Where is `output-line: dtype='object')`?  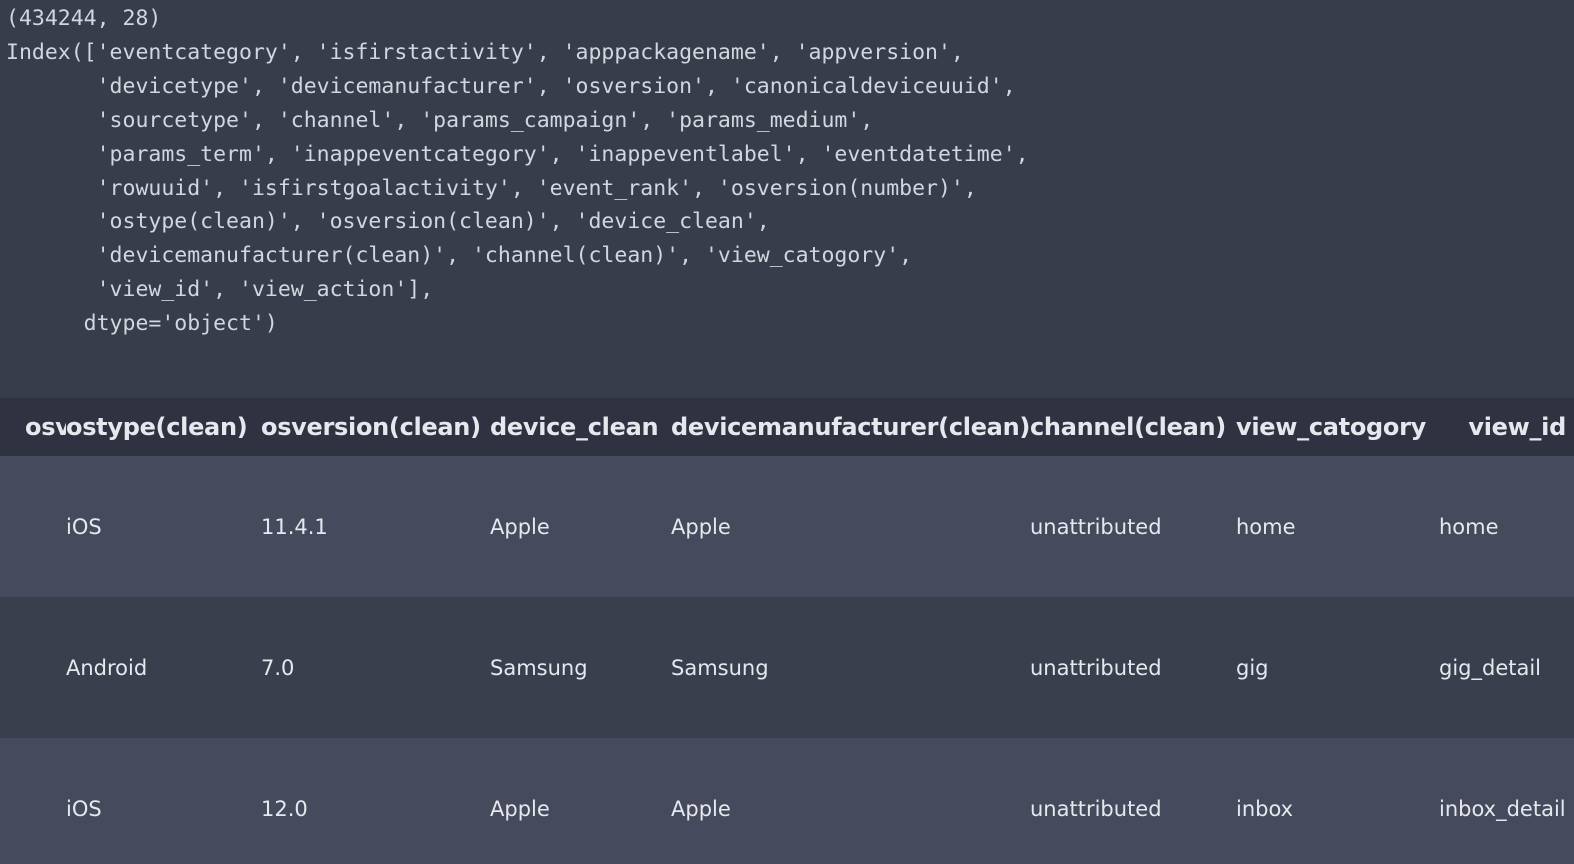
output-line: dtype='object') is located at coordinates (142, 324).